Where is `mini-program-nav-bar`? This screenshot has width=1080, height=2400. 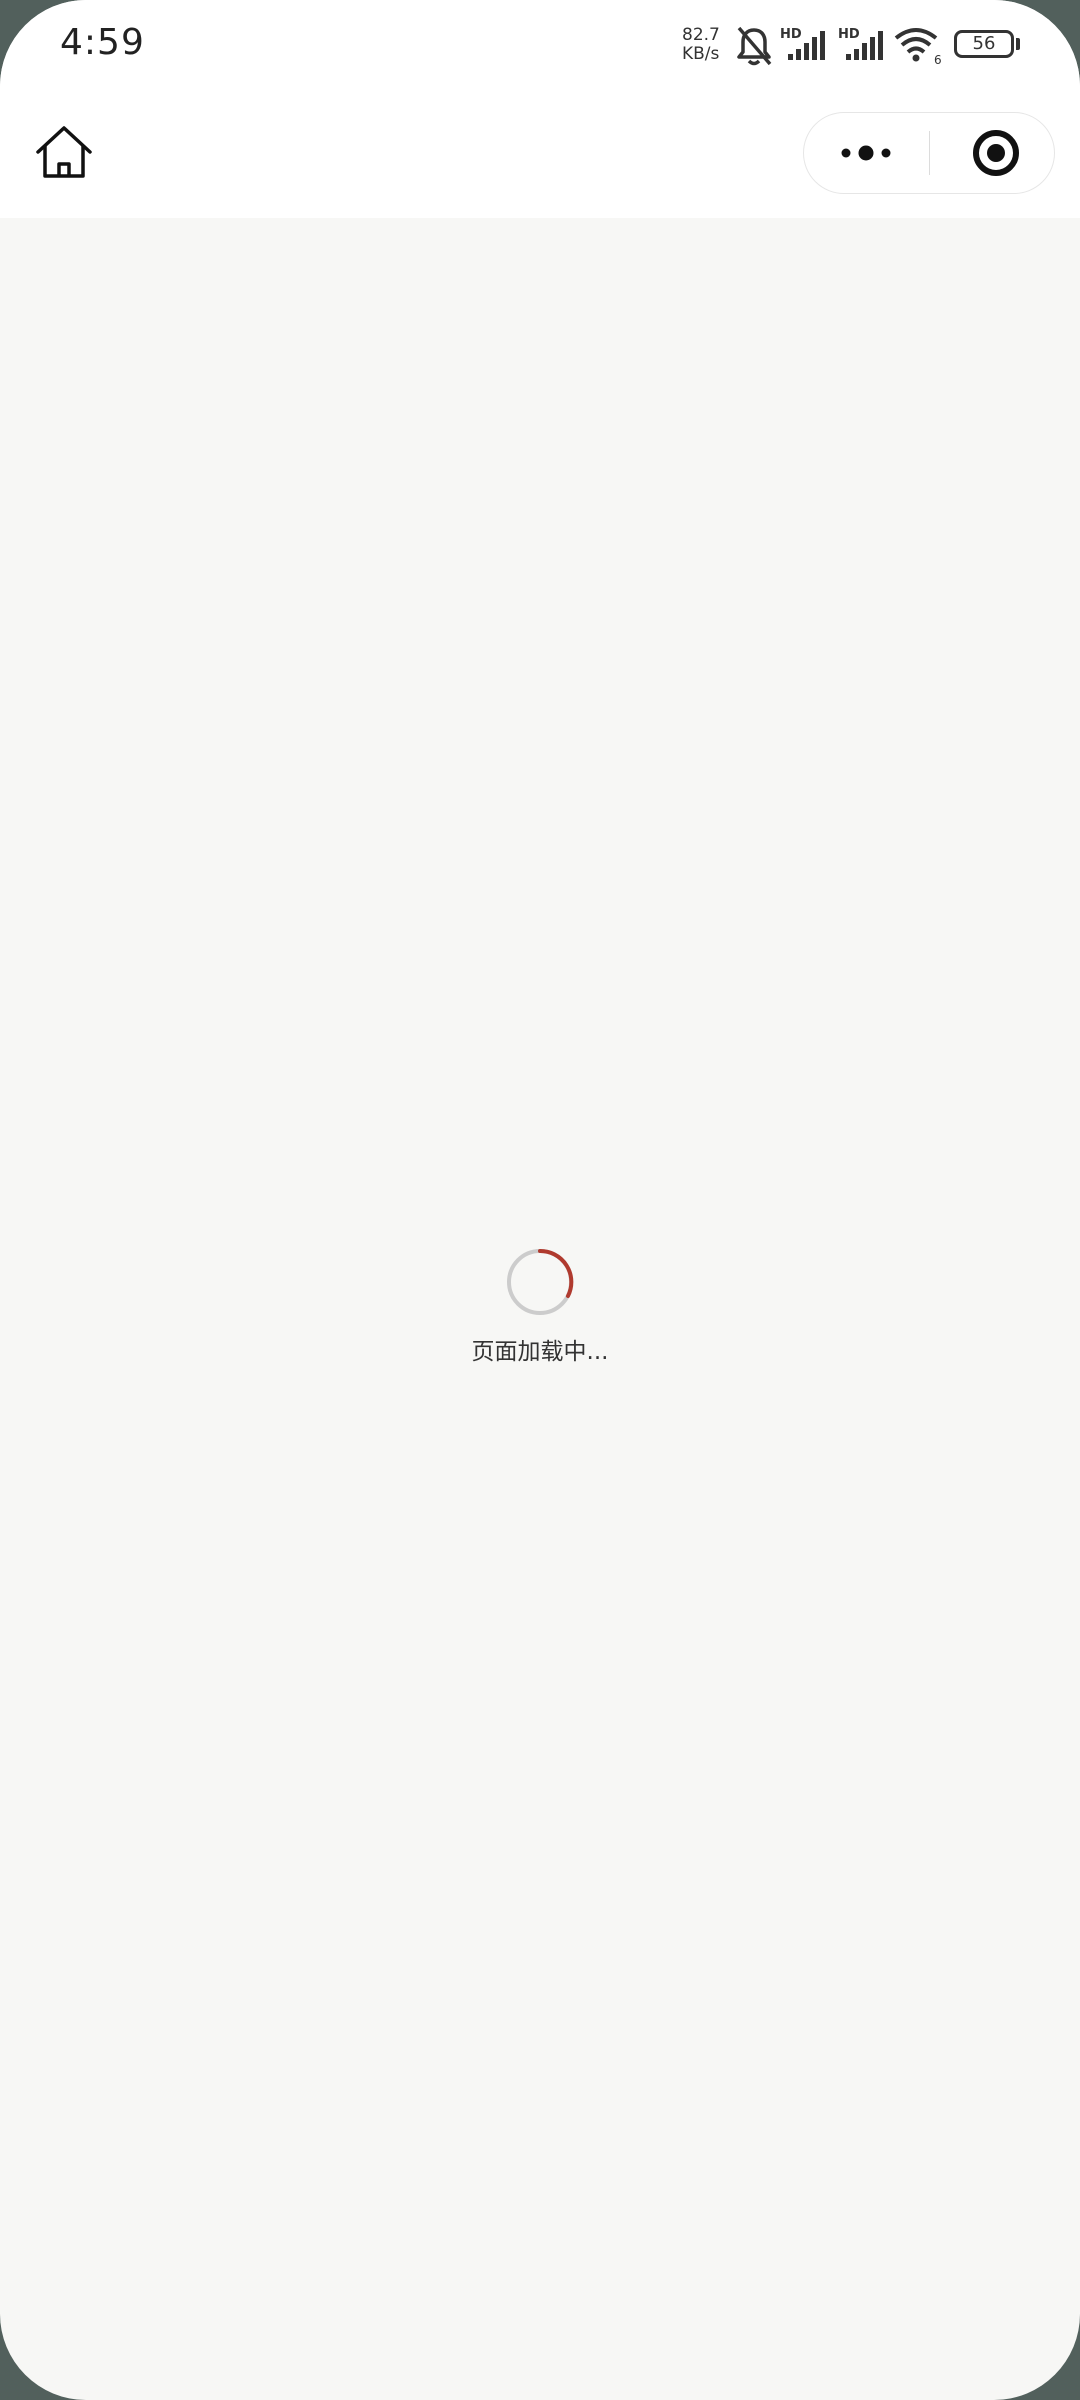
mini-program-nav-bar is located at coordinates (540, 157).